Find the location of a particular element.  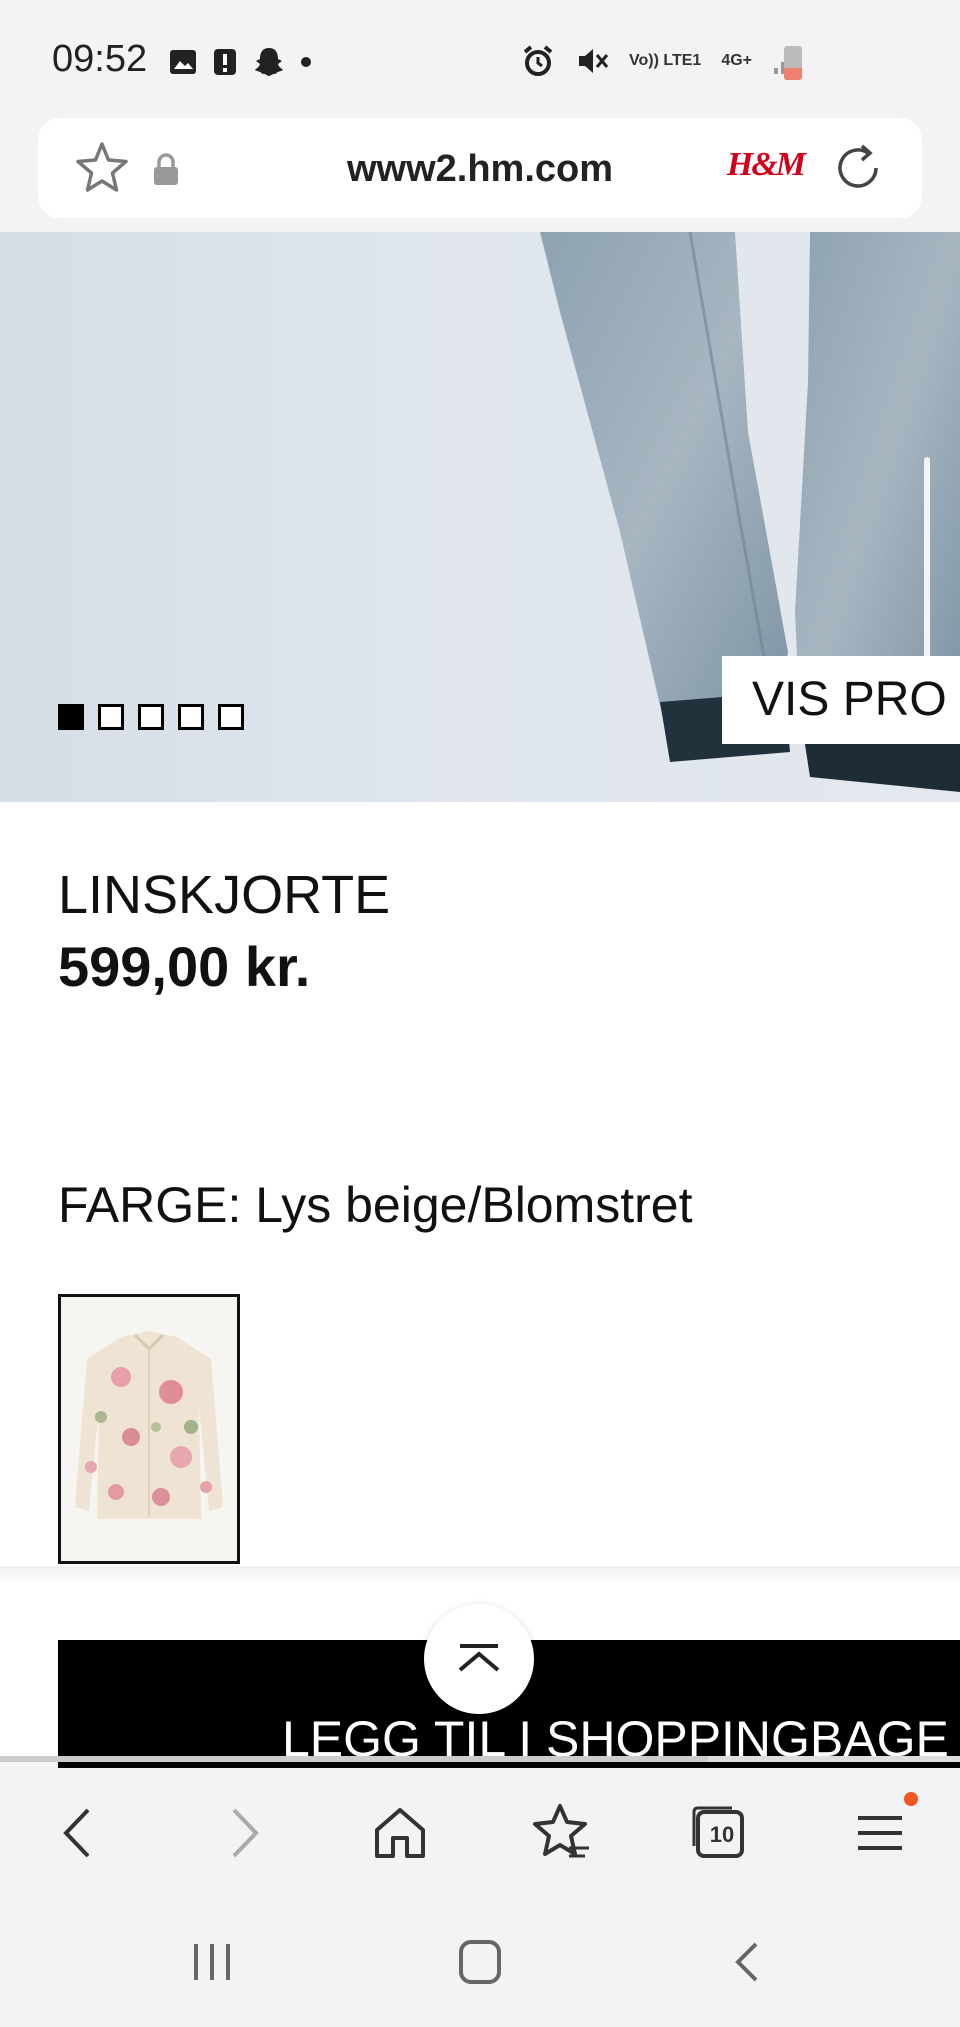

image-scroll-indicator is located at coordinates (927, 567).